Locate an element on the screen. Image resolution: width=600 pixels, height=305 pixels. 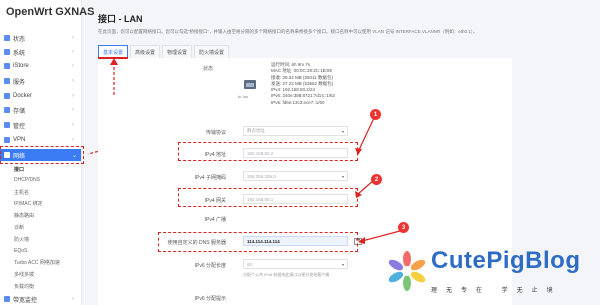
sidebar-subitem-turbo-acc: Turbo ACC 网络加速 is located at coordinates (37, 262).